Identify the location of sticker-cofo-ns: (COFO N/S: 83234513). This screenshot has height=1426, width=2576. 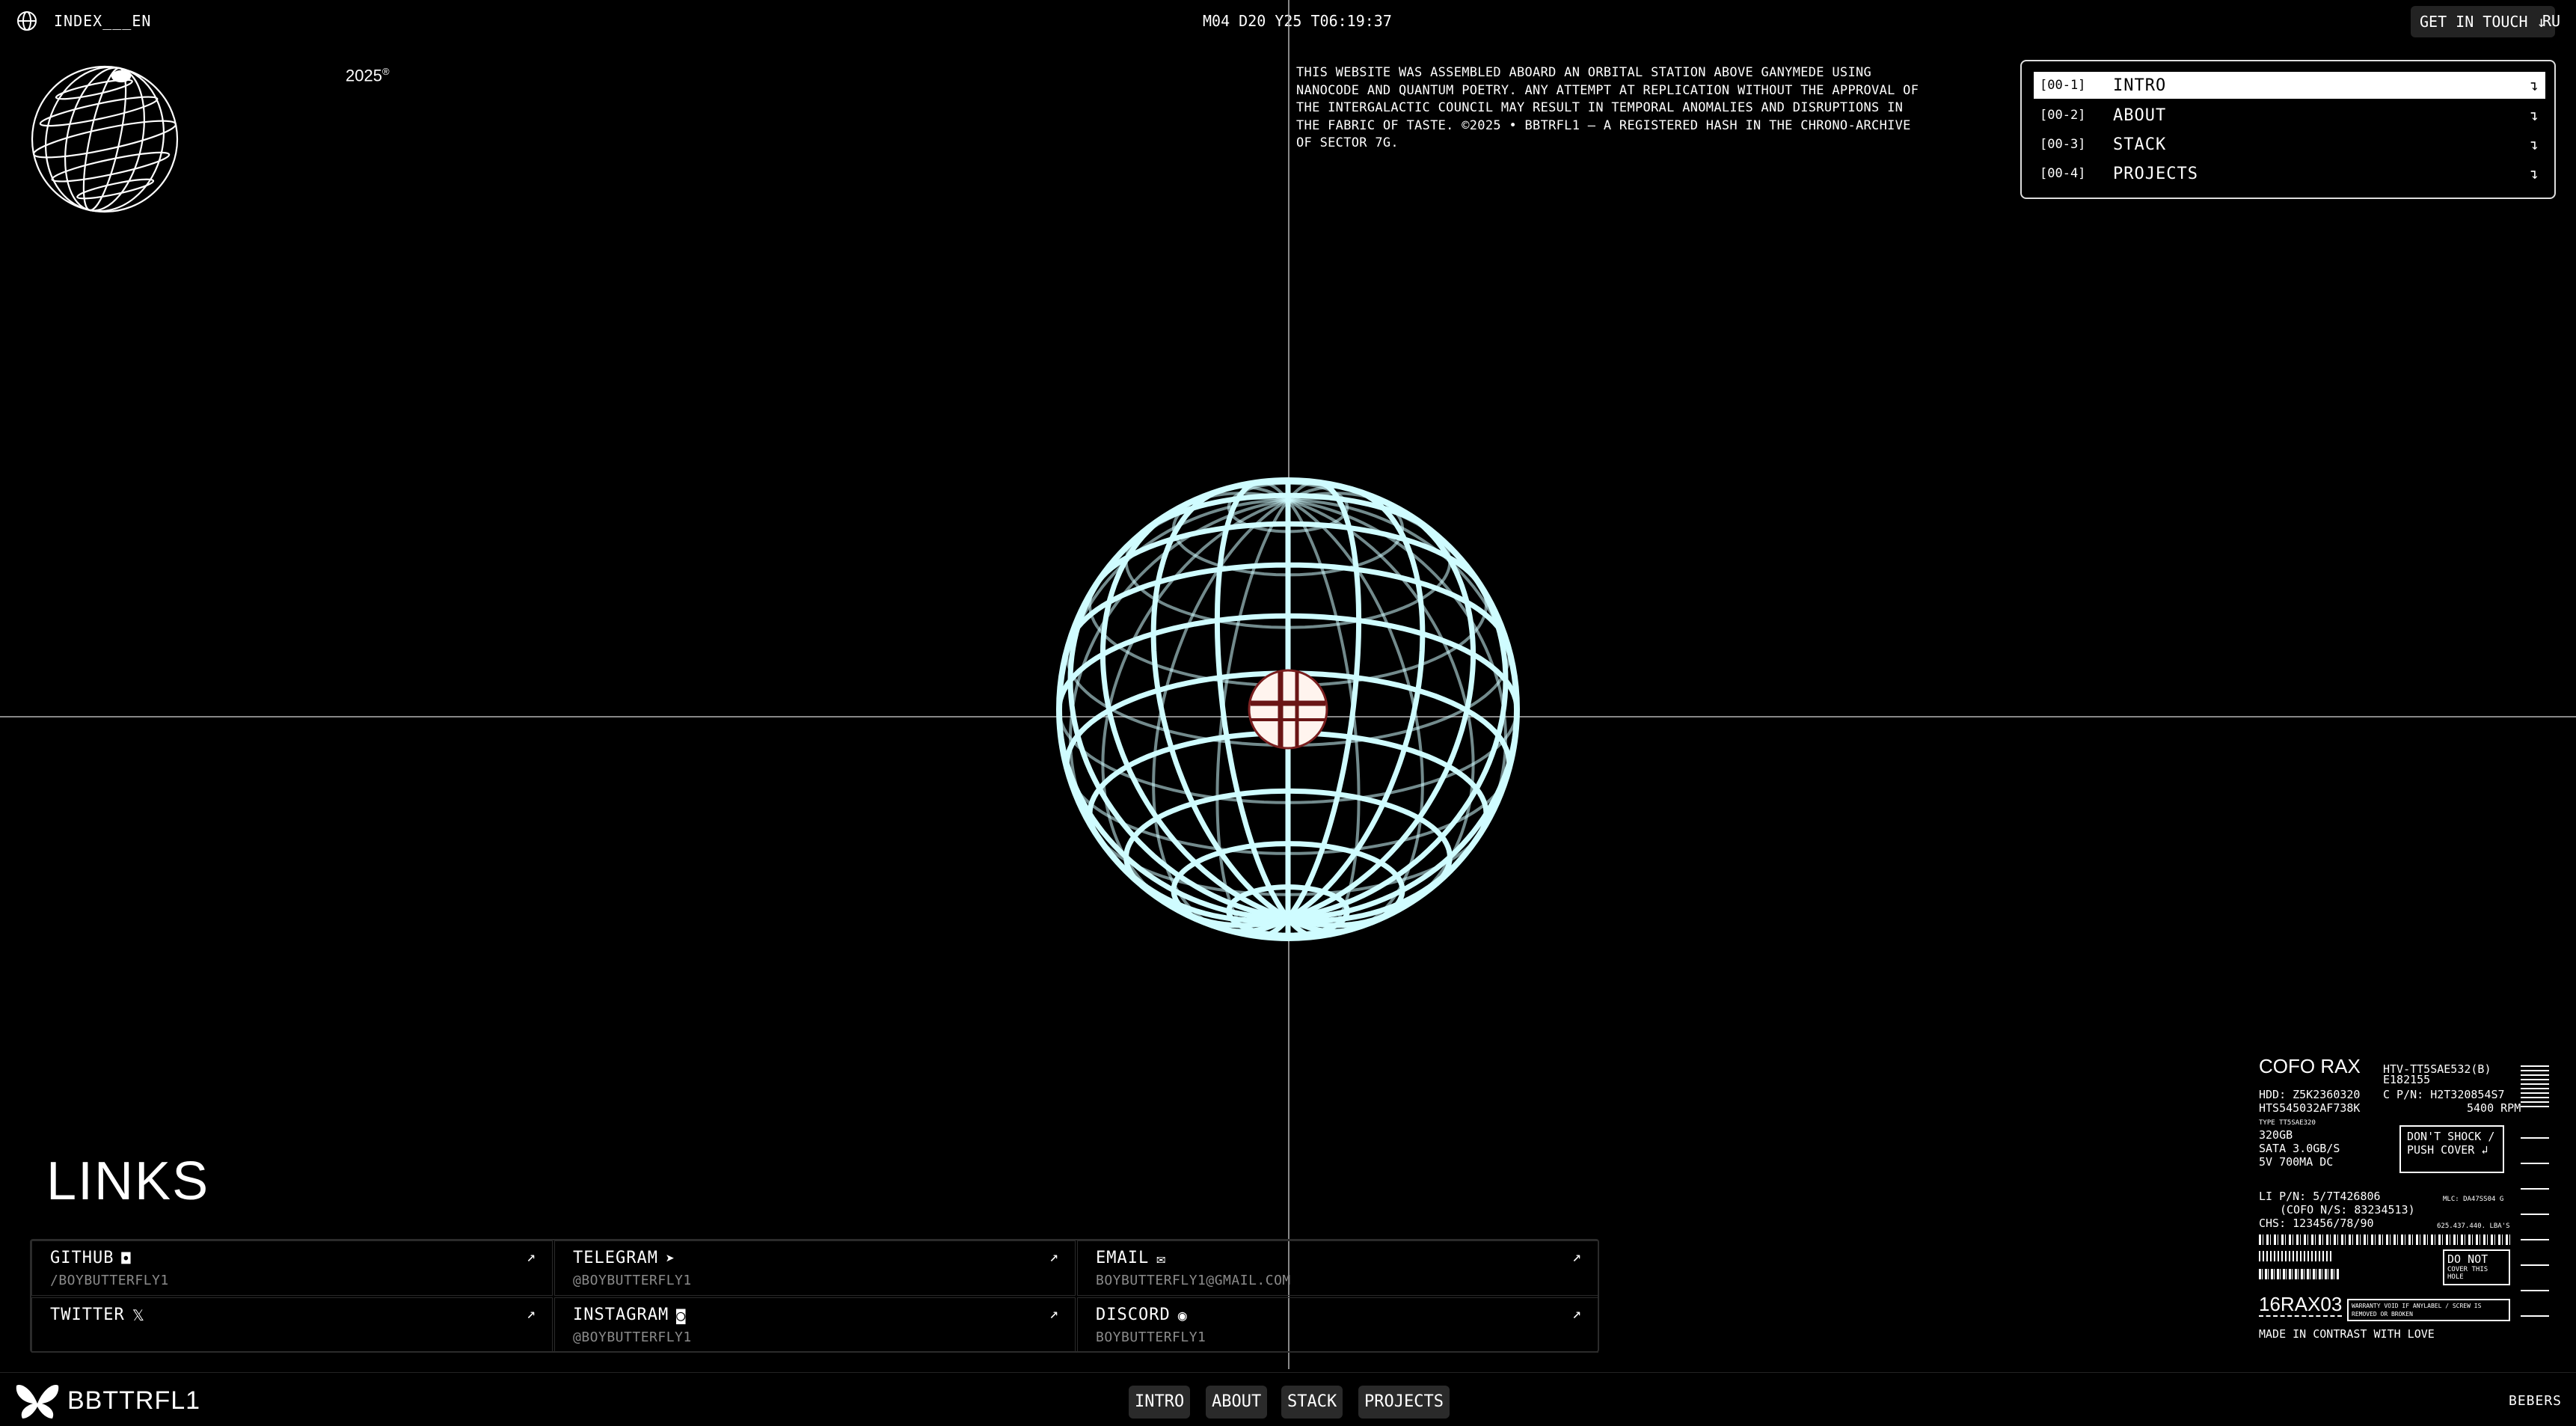
(2347, 1210).